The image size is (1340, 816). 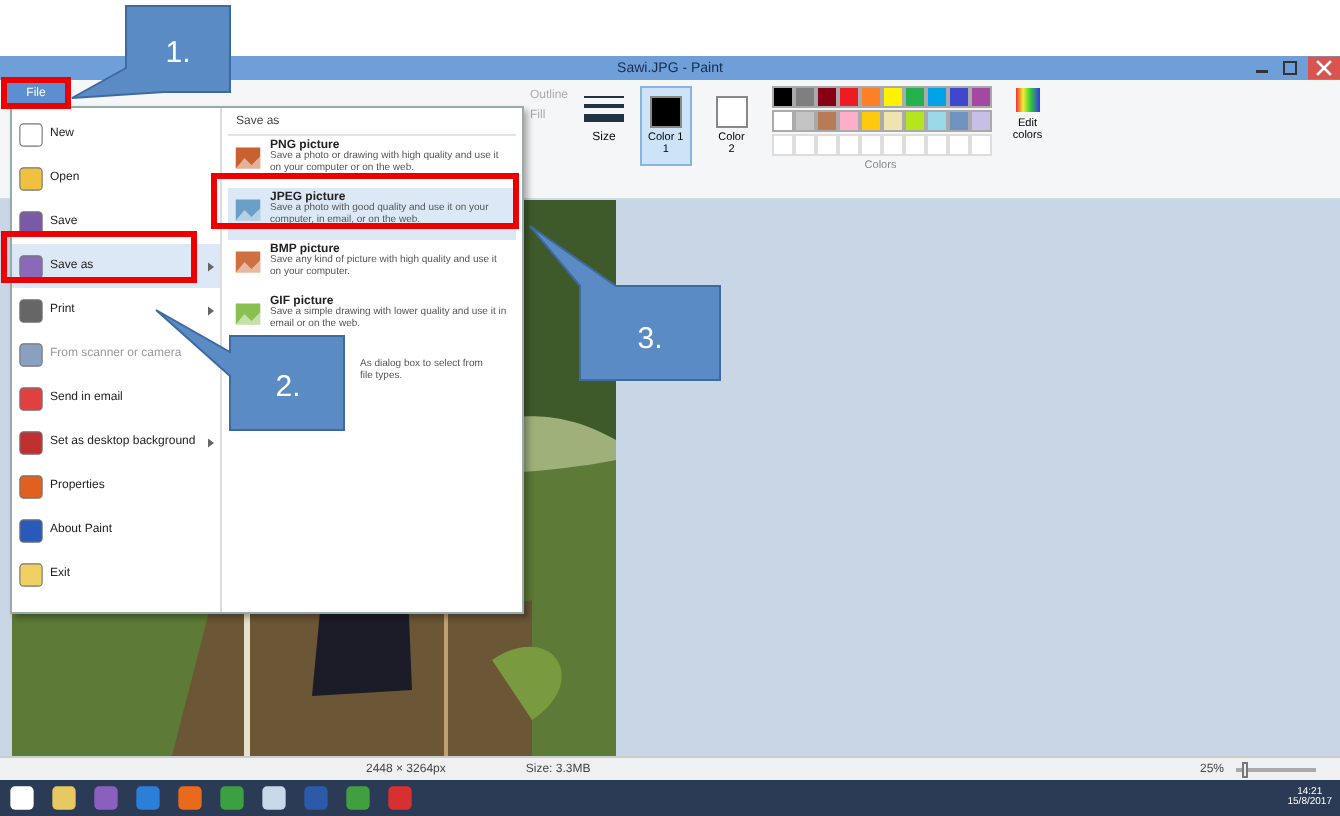 What do you see at coordinates (248, 262) in the screenshot?
I see `paint-image-icon` at bounding box center [248, 262].